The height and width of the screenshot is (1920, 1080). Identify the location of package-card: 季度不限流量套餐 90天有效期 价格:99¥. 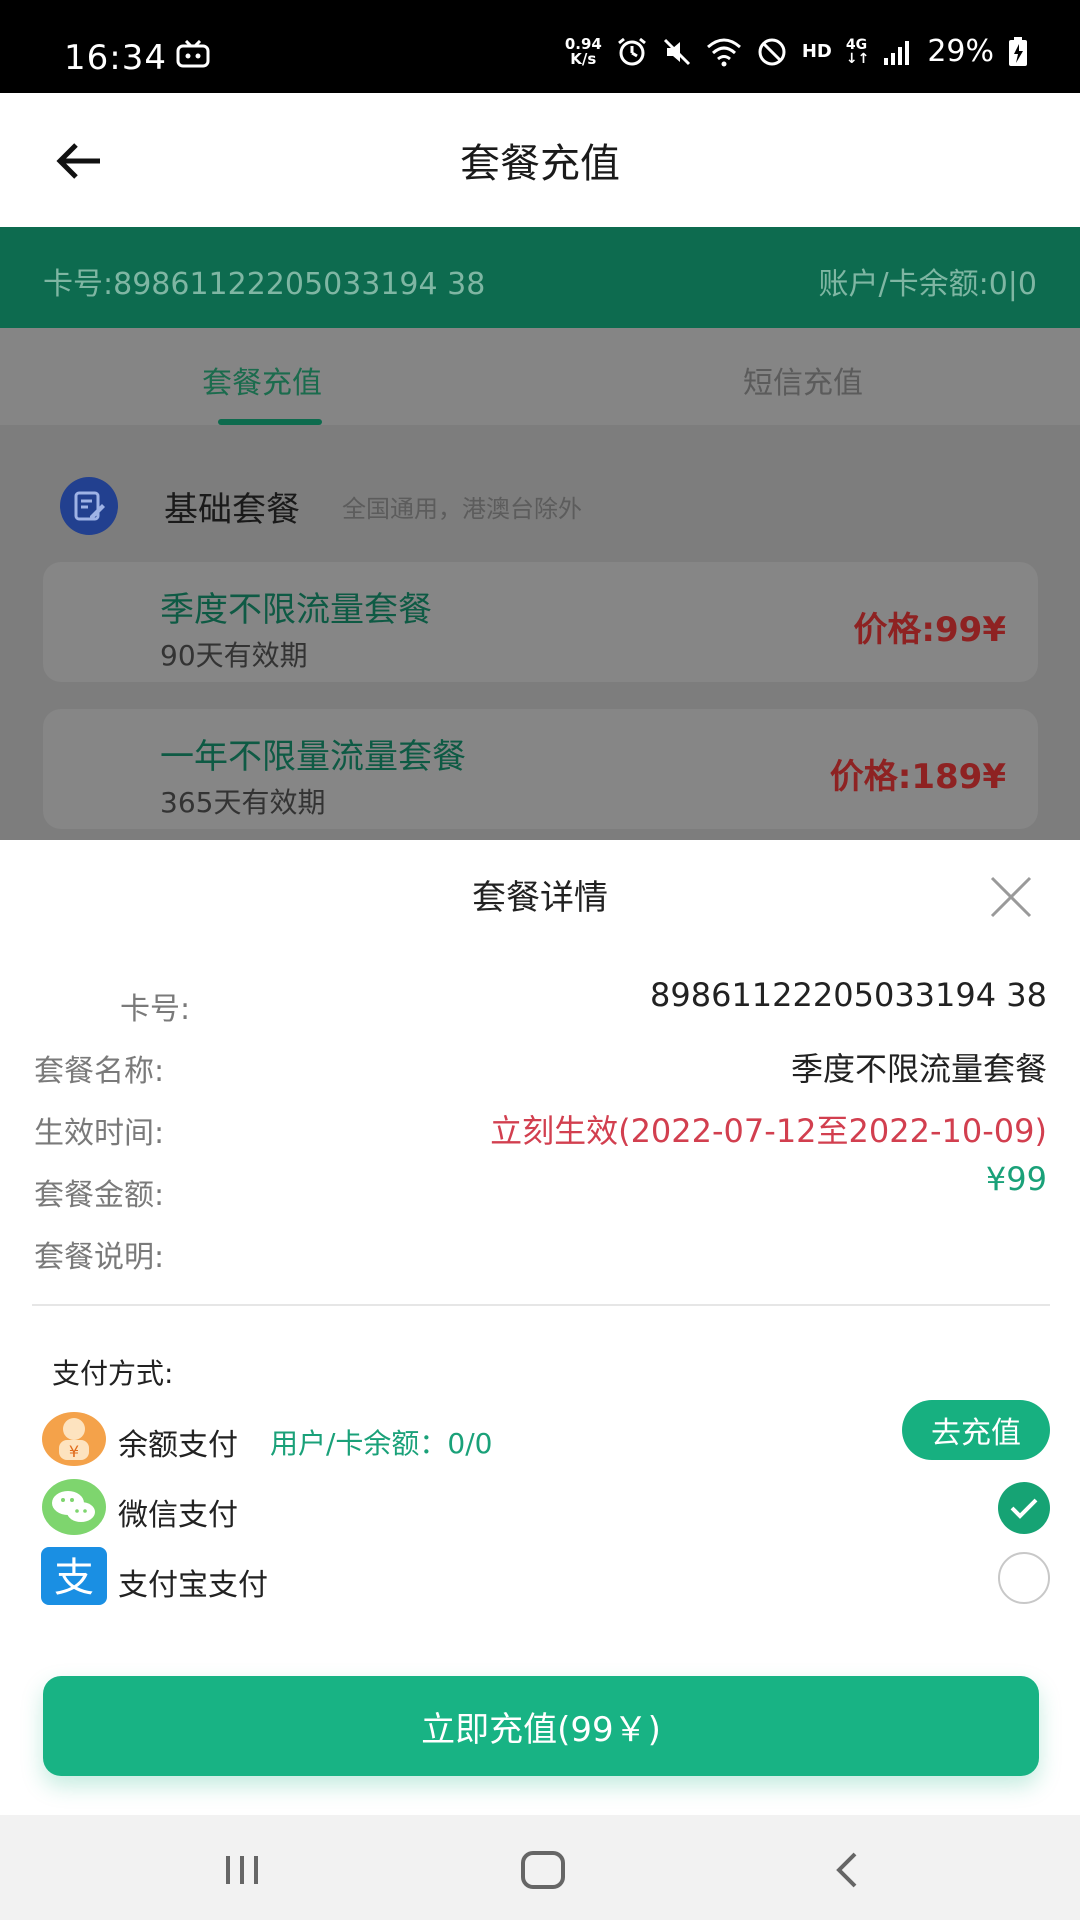
(540, 622).